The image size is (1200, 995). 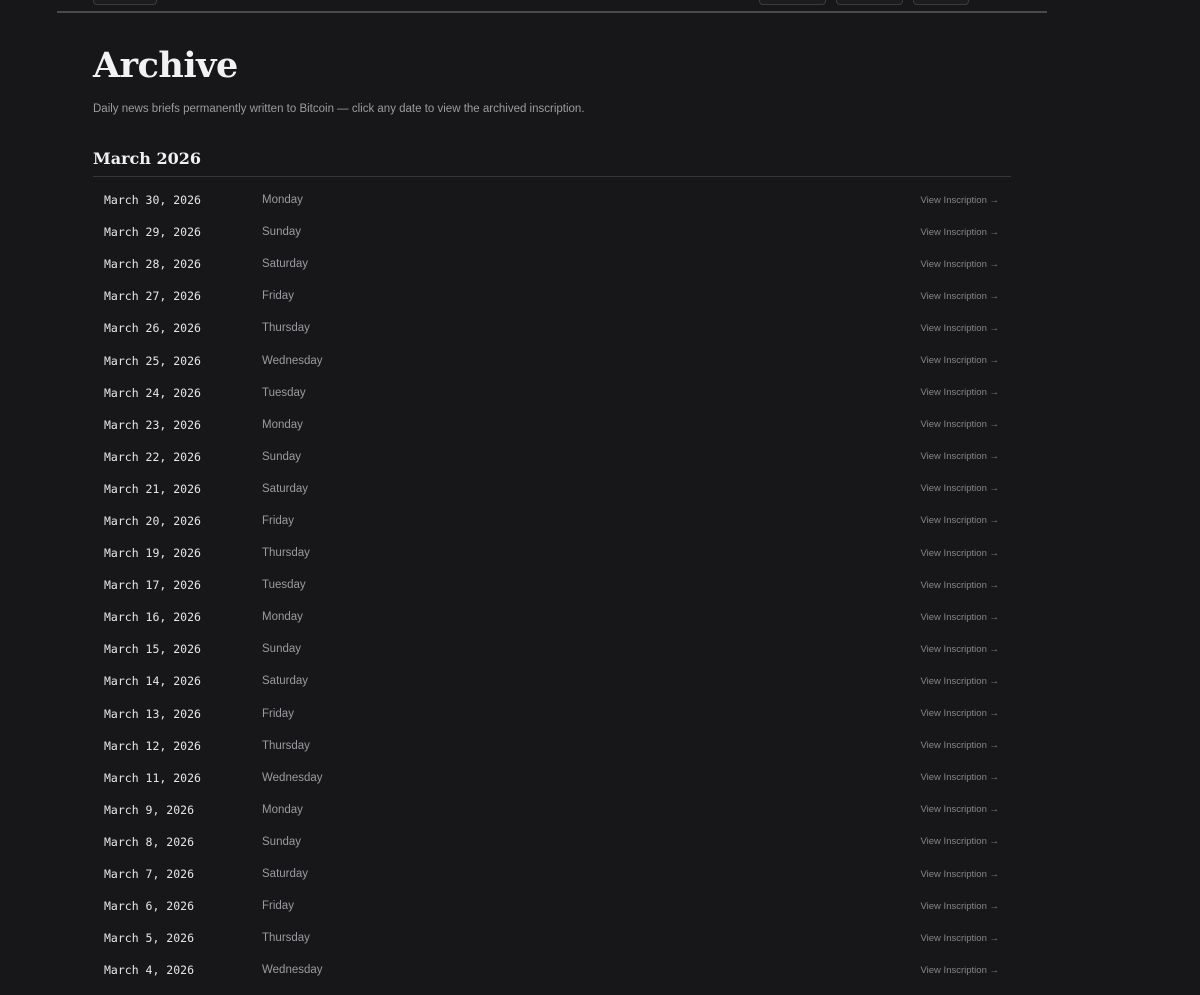 What do you see at coordinates (152, 393) in the screenshot?
I see `entry-date: March 24, 2026` at bounding box center [152, 393].